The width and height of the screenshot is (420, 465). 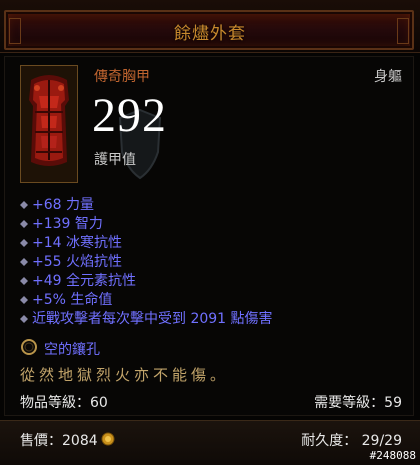 I want to click on socket-label: 空的鑲孔, so click(x=72, y=350).